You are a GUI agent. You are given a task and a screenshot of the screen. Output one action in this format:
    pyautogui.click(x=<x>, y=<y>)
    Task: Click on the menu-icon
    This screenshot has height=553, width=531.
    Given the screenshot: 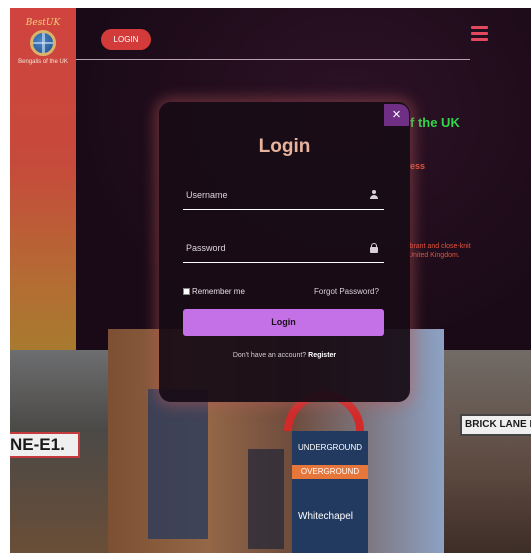 What is the action you would take?
    pyautogui.click(x=479, y=33)
    